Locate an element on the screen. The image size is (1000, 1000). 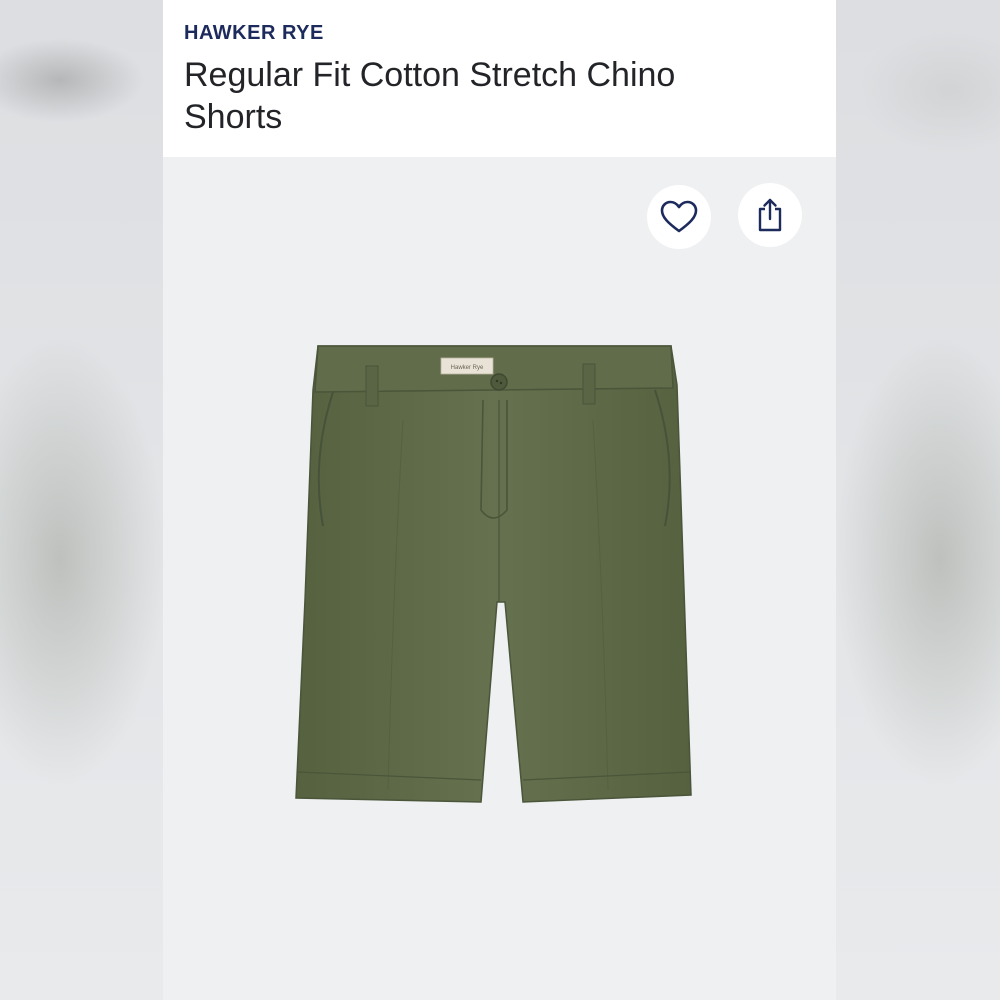
share-icon is located at coordinates (770, 215).